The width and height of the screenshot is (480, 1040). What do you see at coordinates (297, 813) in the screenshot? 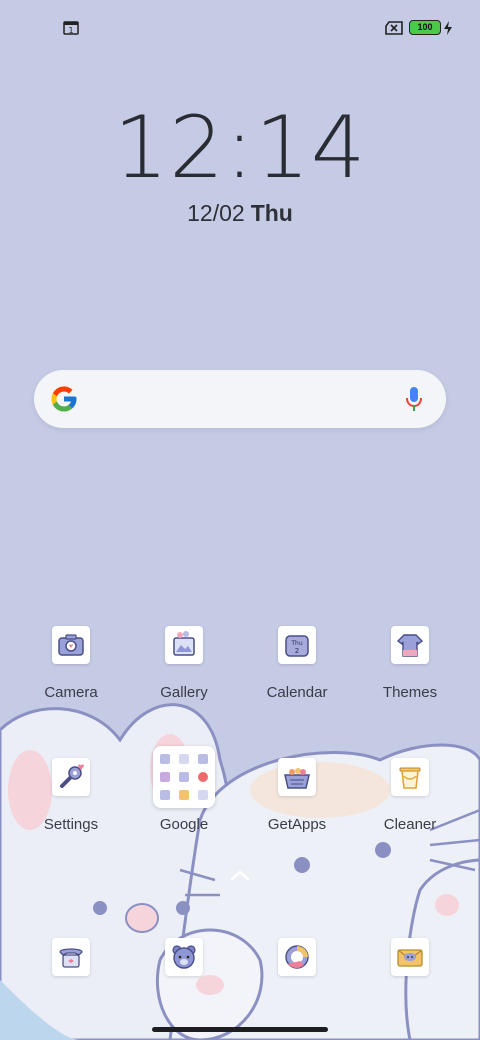
I see `app-getapps: GetApps` at bounding box center [297, 813].